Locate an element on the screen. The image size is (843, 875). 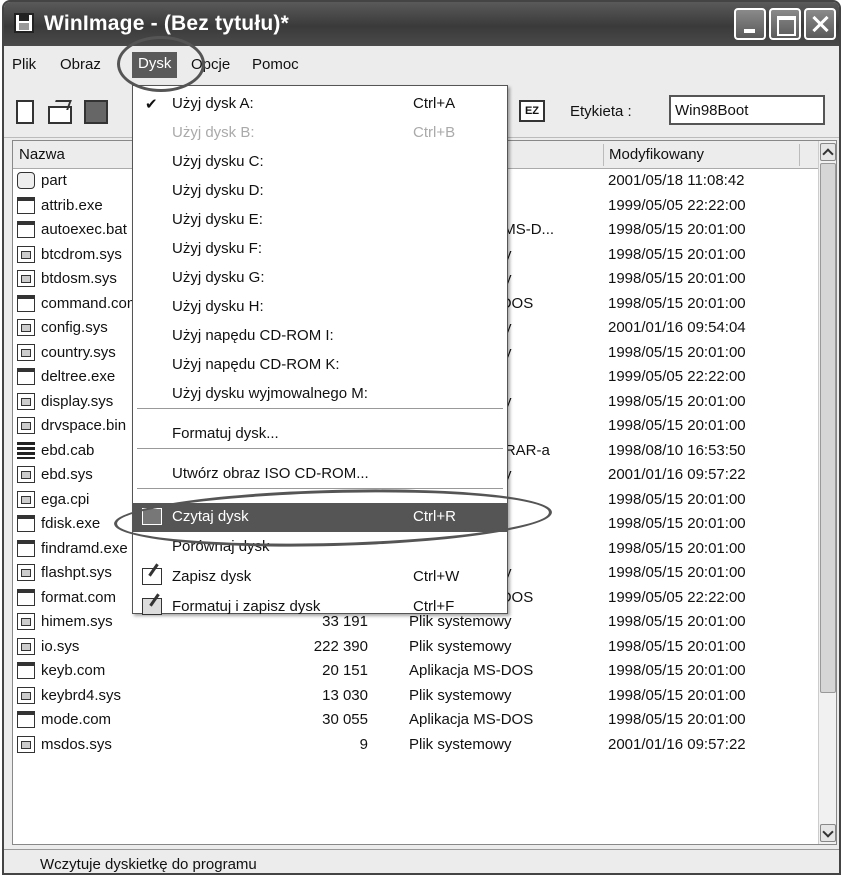
save-icon is located at coordinates (96, 112).